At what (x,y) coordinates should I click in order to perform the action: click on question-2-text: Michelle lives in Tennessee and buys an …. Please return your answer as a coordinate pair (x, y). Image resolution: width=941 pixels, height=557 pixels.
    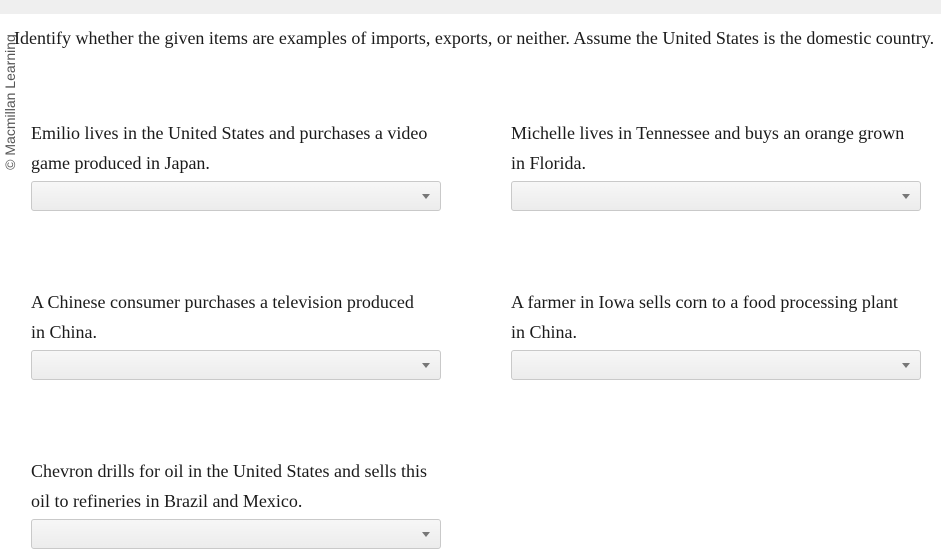
    Looking at the image, I should click on (717, 148).